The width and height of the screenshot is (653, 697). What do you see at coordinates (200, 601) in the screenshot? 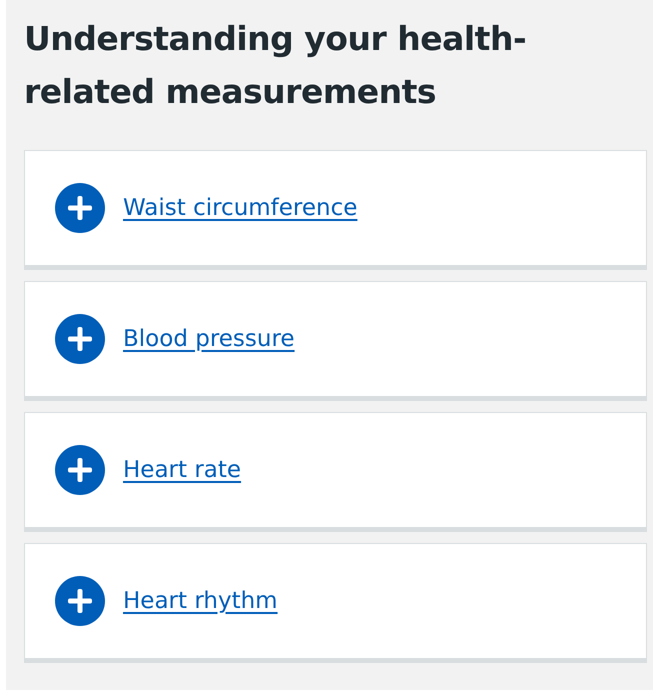
I see `accordion-link: Heart rhythm` at bounding box center [200, 601].